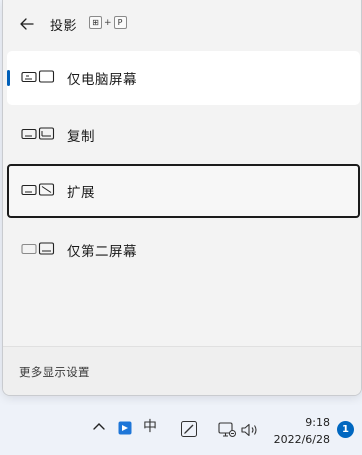 The width and height of the screenshot is (362, 455). I want to click on option-duplicate: 复制, so click(183, 135).